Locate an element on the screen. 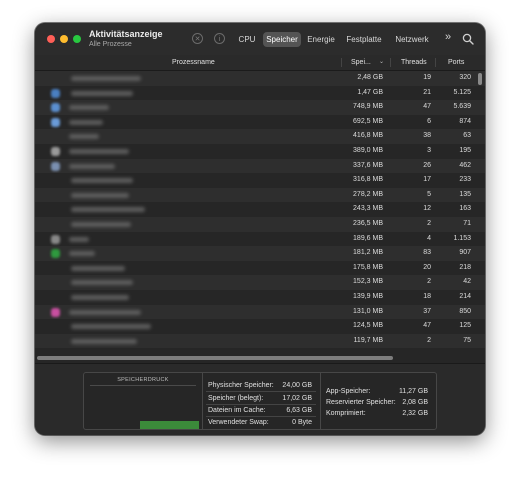  table-row: 2,48 GB 19 320 is located at coordinates (260, 78).